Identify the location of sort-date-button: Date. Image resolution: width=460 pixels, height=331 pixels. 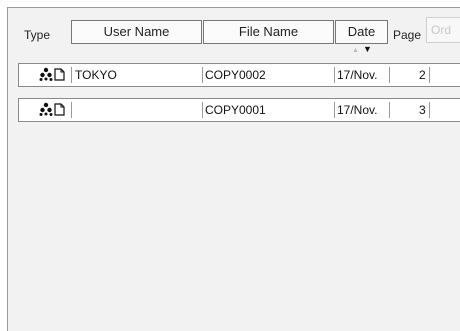
(361, 32).